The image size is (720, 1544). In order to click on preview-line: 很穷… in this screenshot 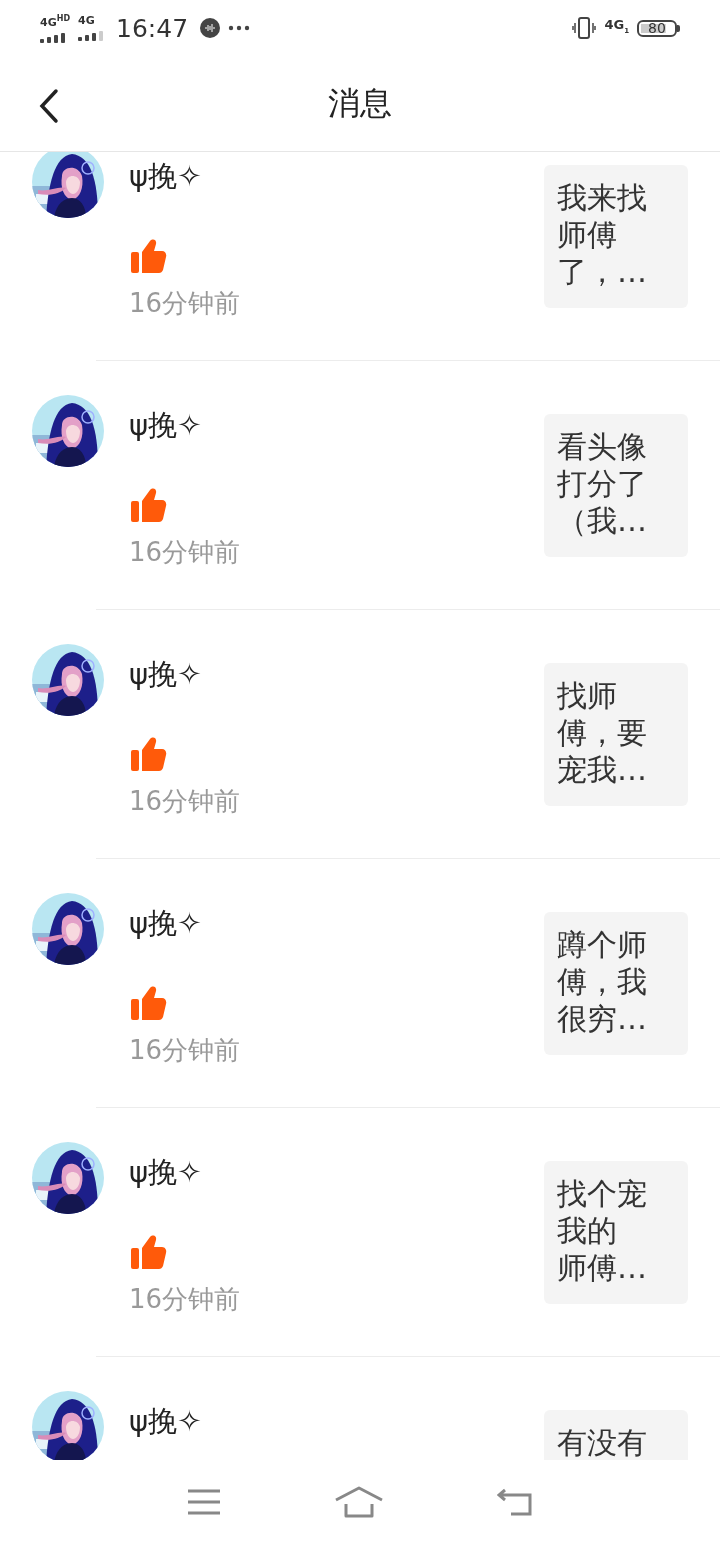, I will do `click(602, 1018)`.